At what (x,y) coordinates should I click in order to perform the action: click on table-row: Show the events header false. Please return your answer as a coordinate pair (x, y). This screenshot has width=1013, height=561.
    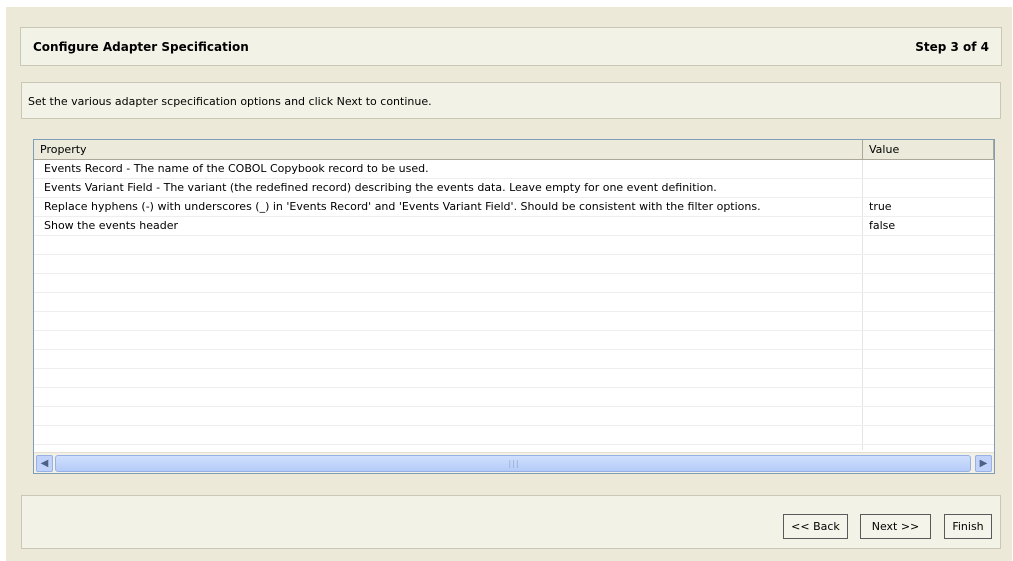
    Looking at the image, I should click on (514, 226).